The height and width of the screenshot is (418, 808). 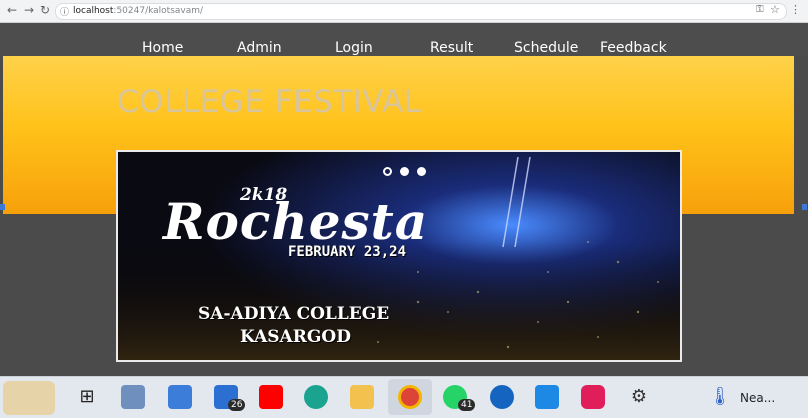 What do you see at coordinates (158, 11) in the screenshot?
I see `url-path: :50247/kalotsavam/` at bounding box center [158, 11].